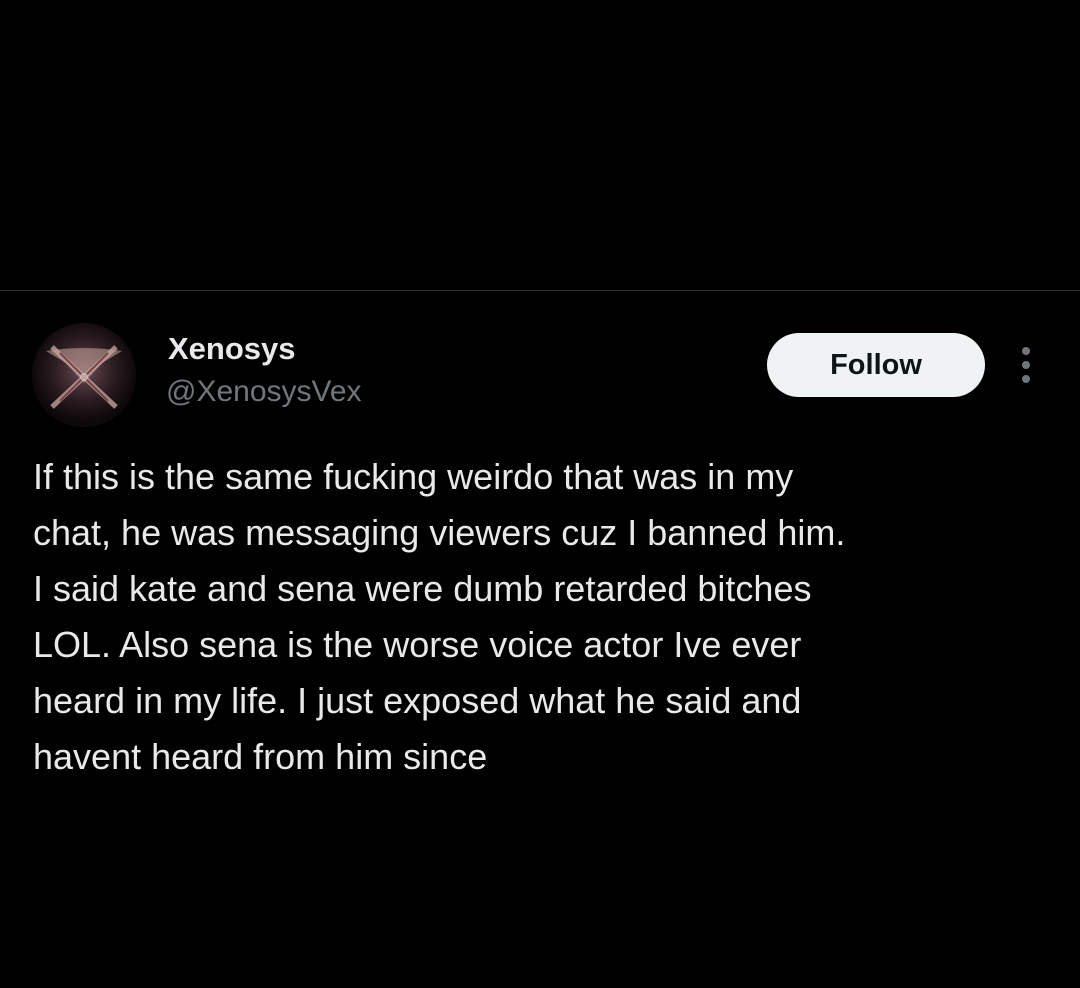 The height and width of the screenshot is (988, 1080). I want to click on author-handle: @XenosysVex, so click(264, 392).